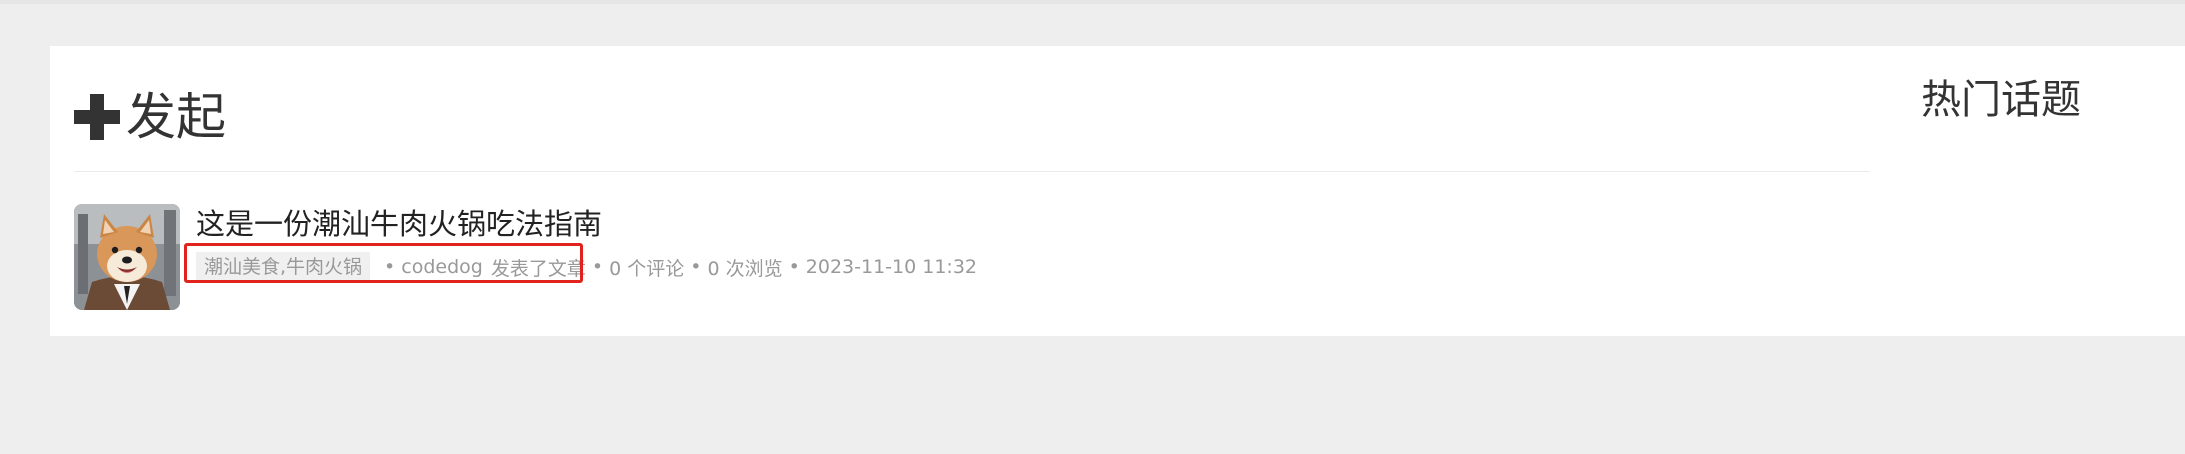 This screenshot has width=2185, height=454. Describe the element at coordinates (972, 171) in the screenshot. I see `divider` at that location.